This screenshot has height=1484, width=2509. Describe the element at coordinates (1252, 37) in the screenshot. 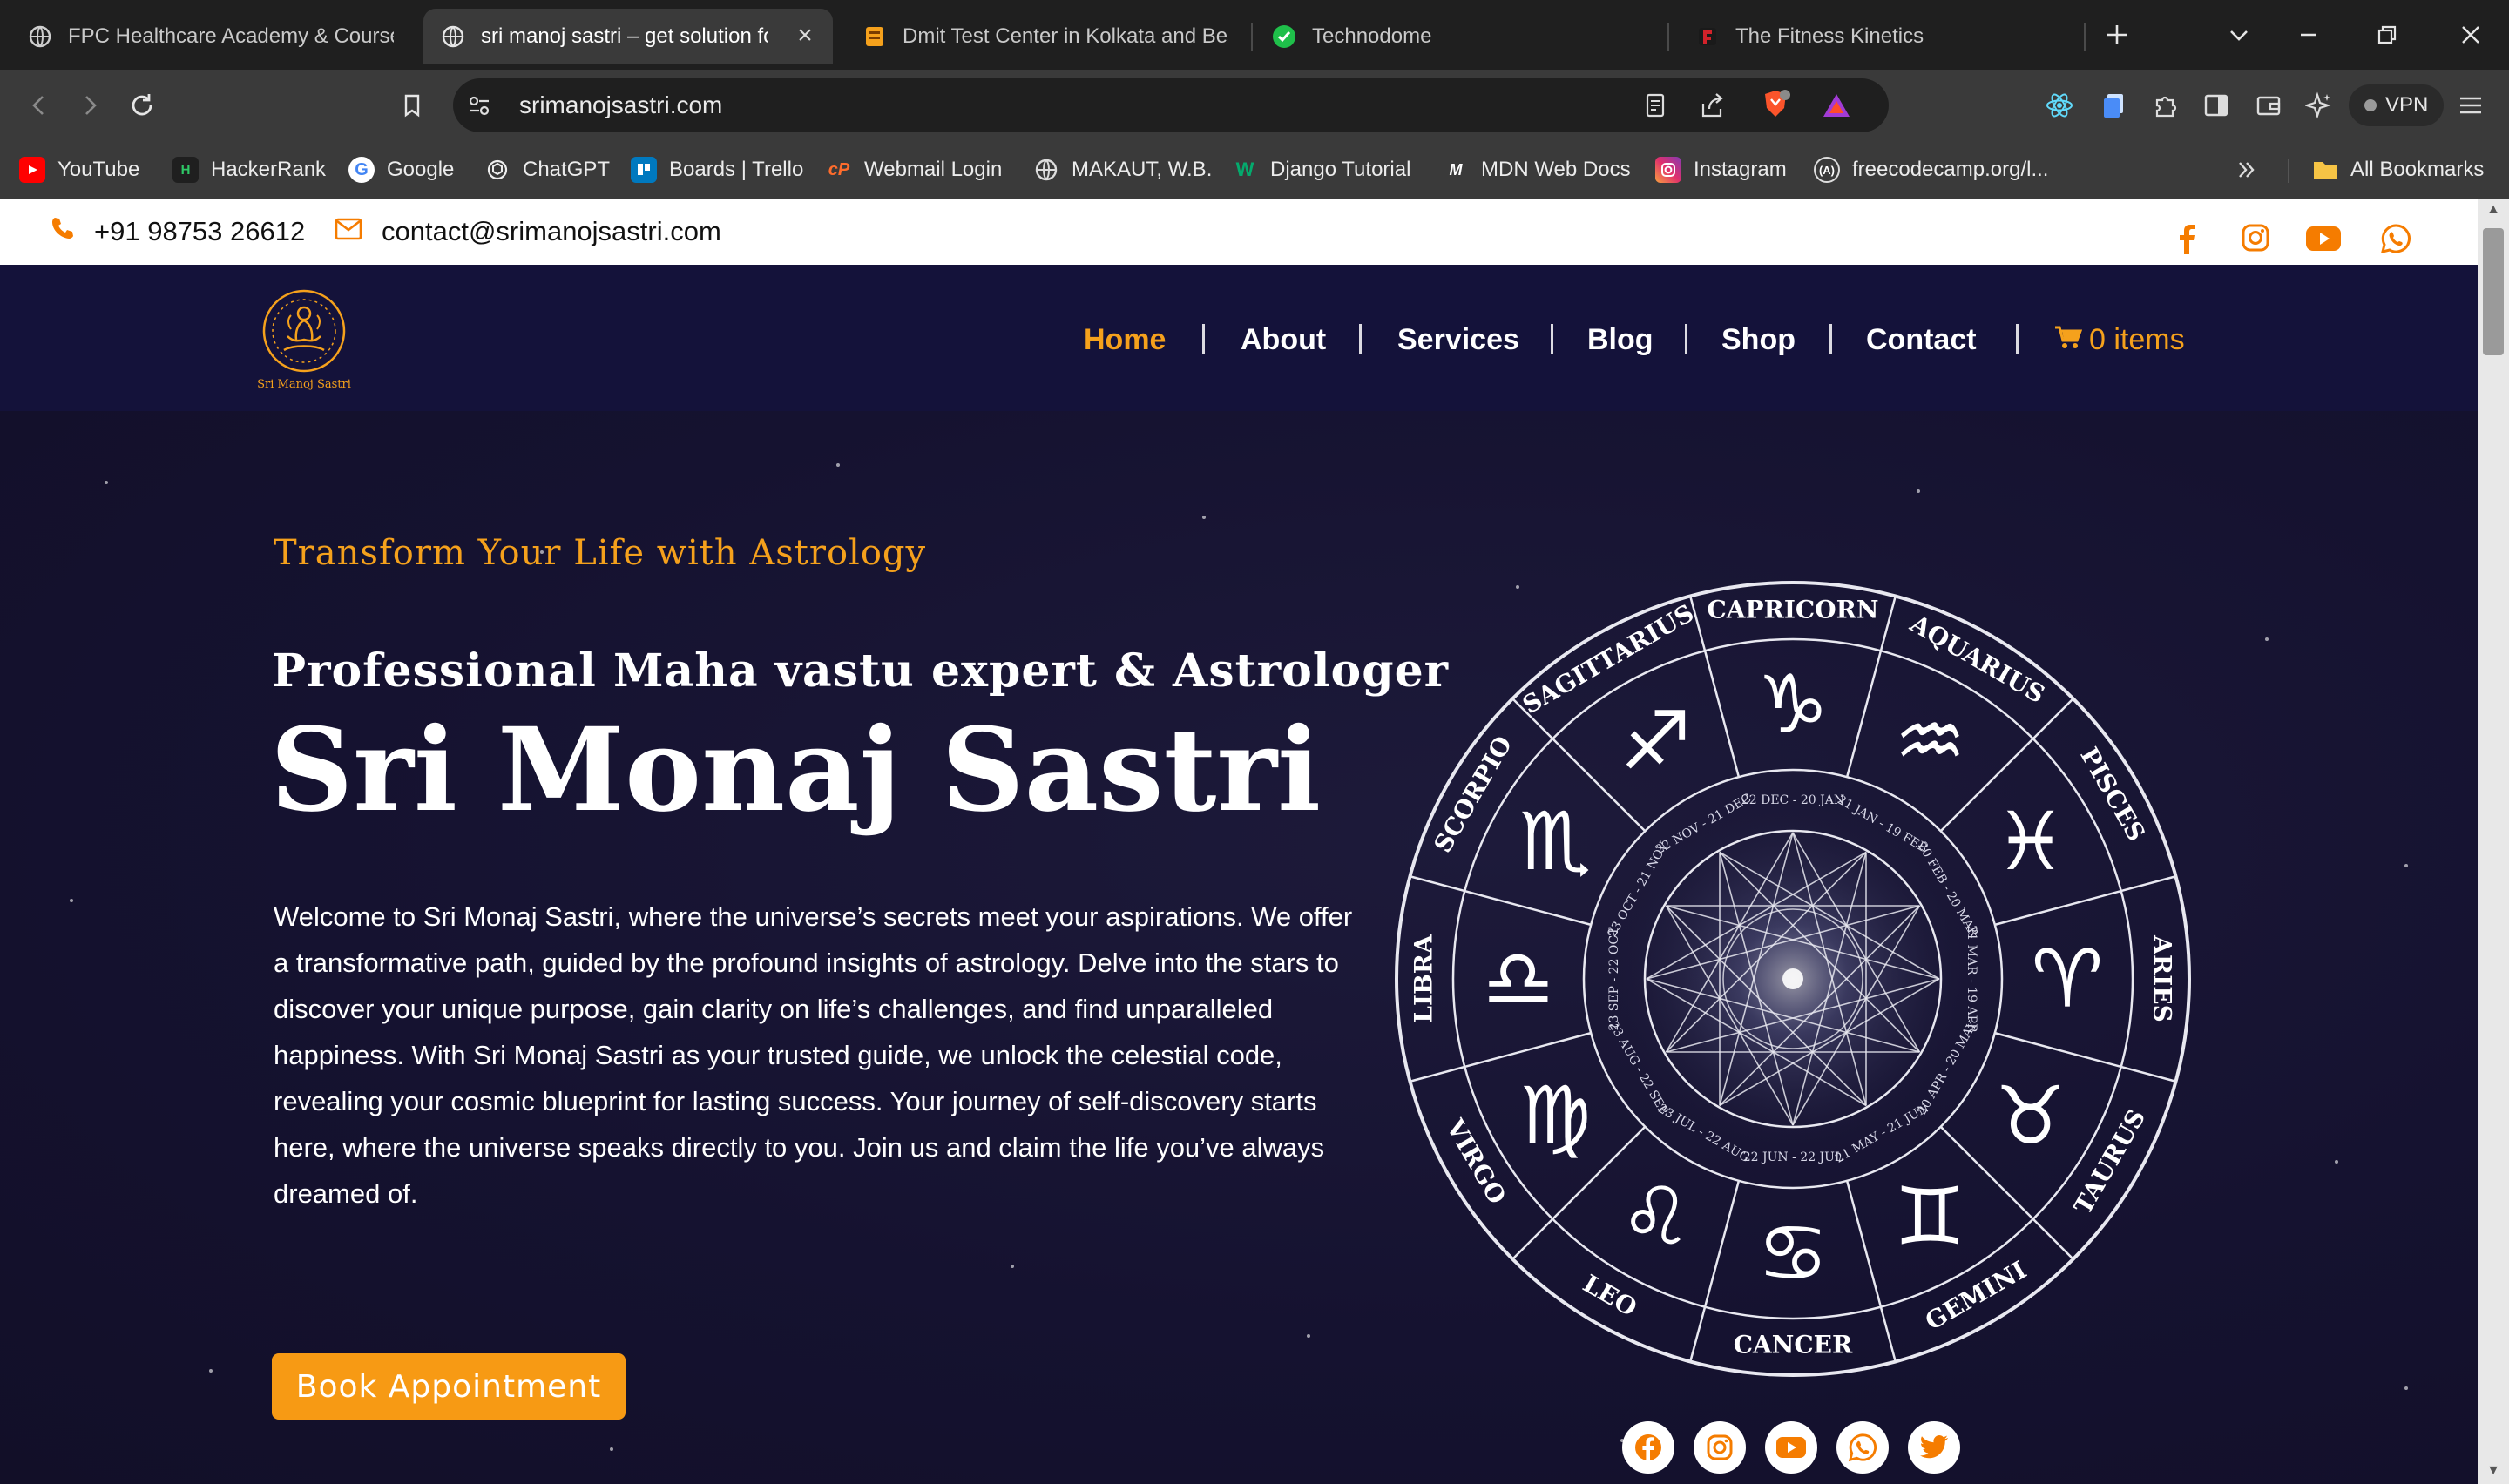

I see `tab-separator` at that location.